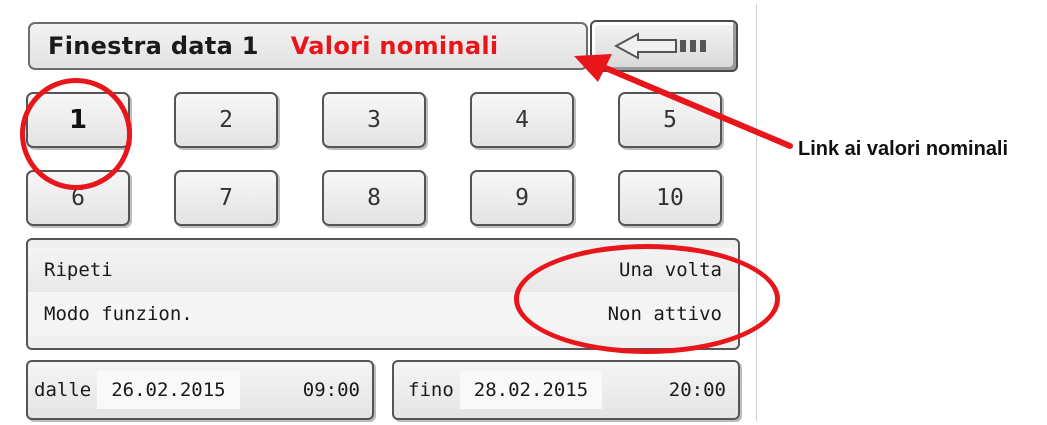  Describe the element at coordinates (431, 390) in the screenshot. I see `to-label: fino` at that location.